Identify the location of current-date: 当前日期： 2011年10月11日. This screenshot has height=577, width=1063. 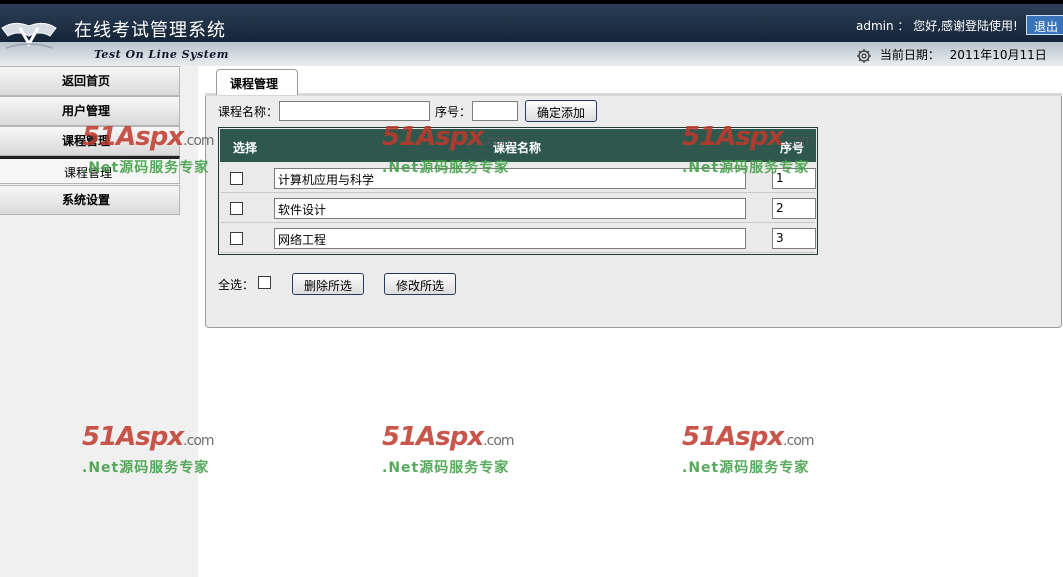
(951, 55).